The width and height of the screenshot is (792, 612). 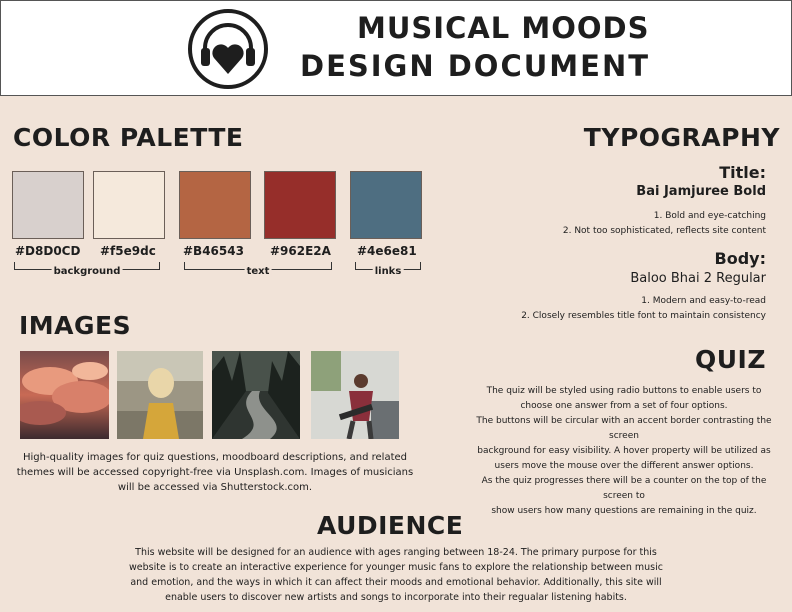 I want to click on background-group-label: background, so click(x=87, y=271).